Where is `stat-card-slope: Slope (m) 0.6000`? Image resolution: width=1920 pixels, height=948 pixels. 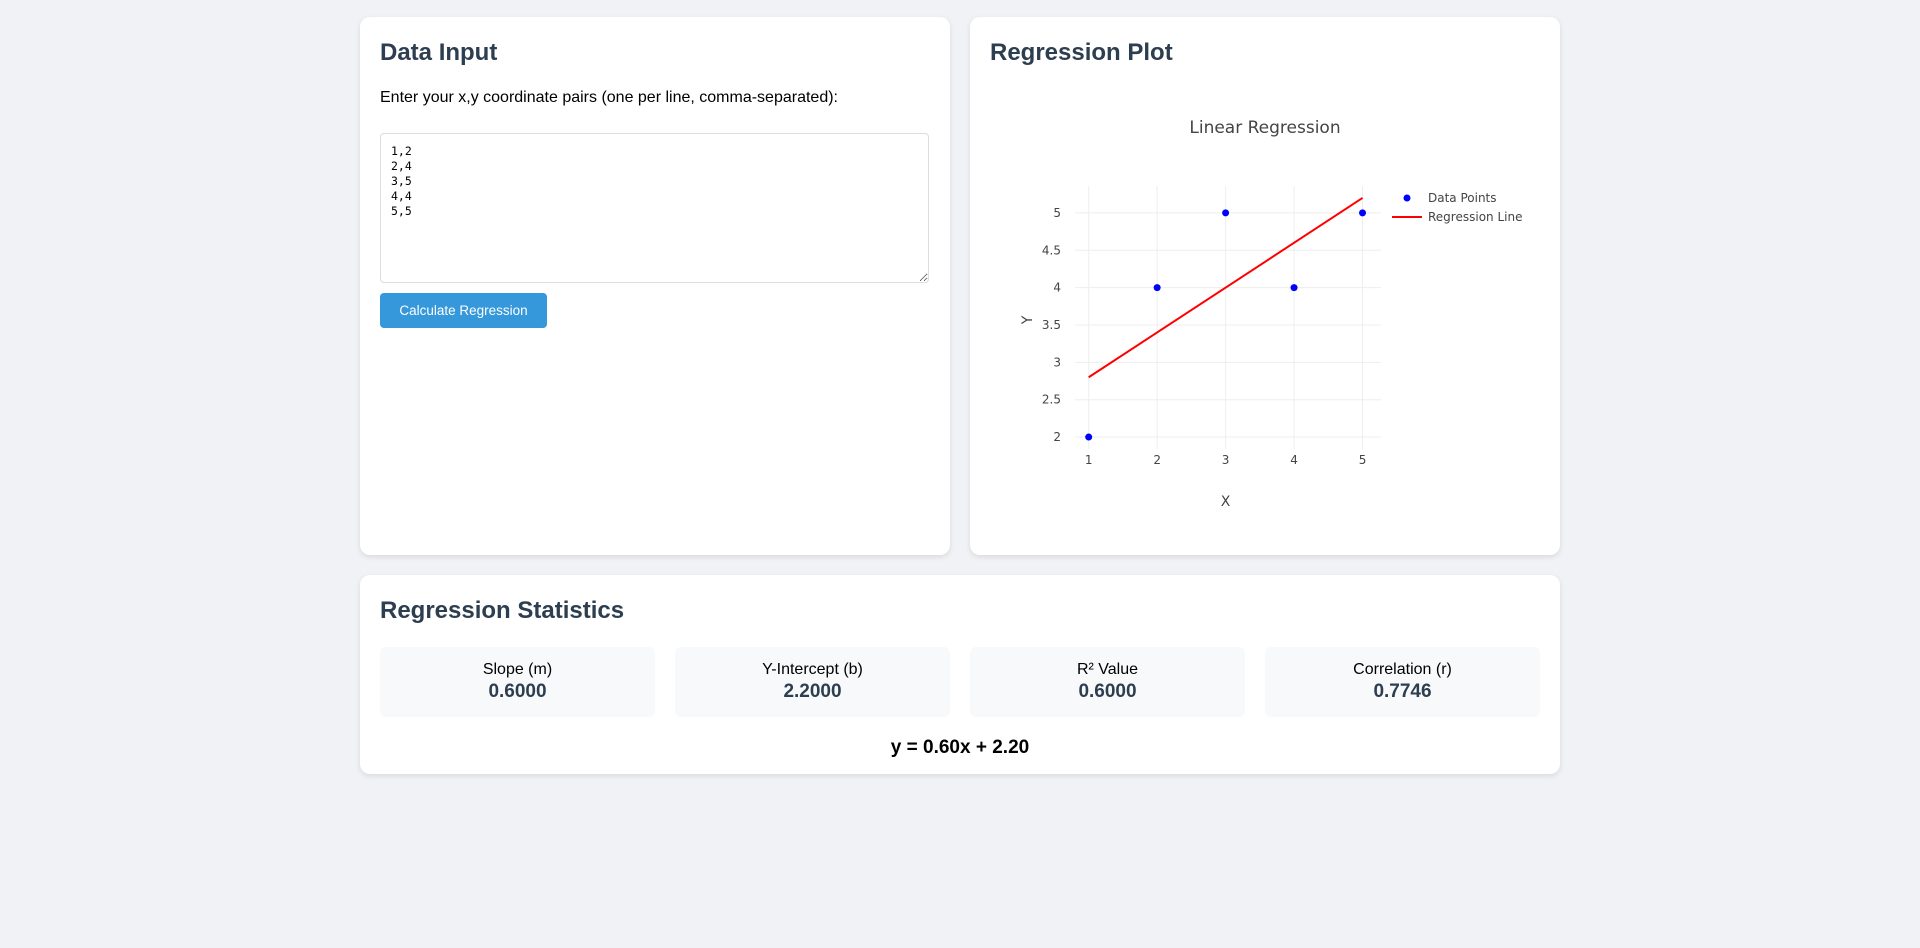 stat-card-slope: Slope (m) 0.6000 is located at coordinates (517, 682).